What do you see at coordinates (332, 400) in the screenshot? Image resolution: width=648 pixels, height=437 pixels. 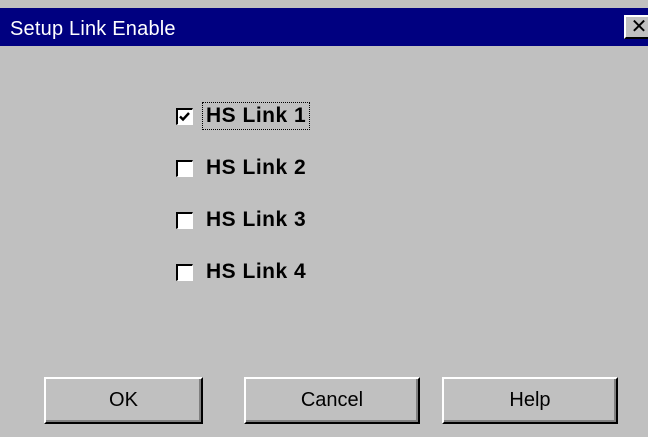 I see `cancel-button: Cancel` at bounding box center [332, 400].